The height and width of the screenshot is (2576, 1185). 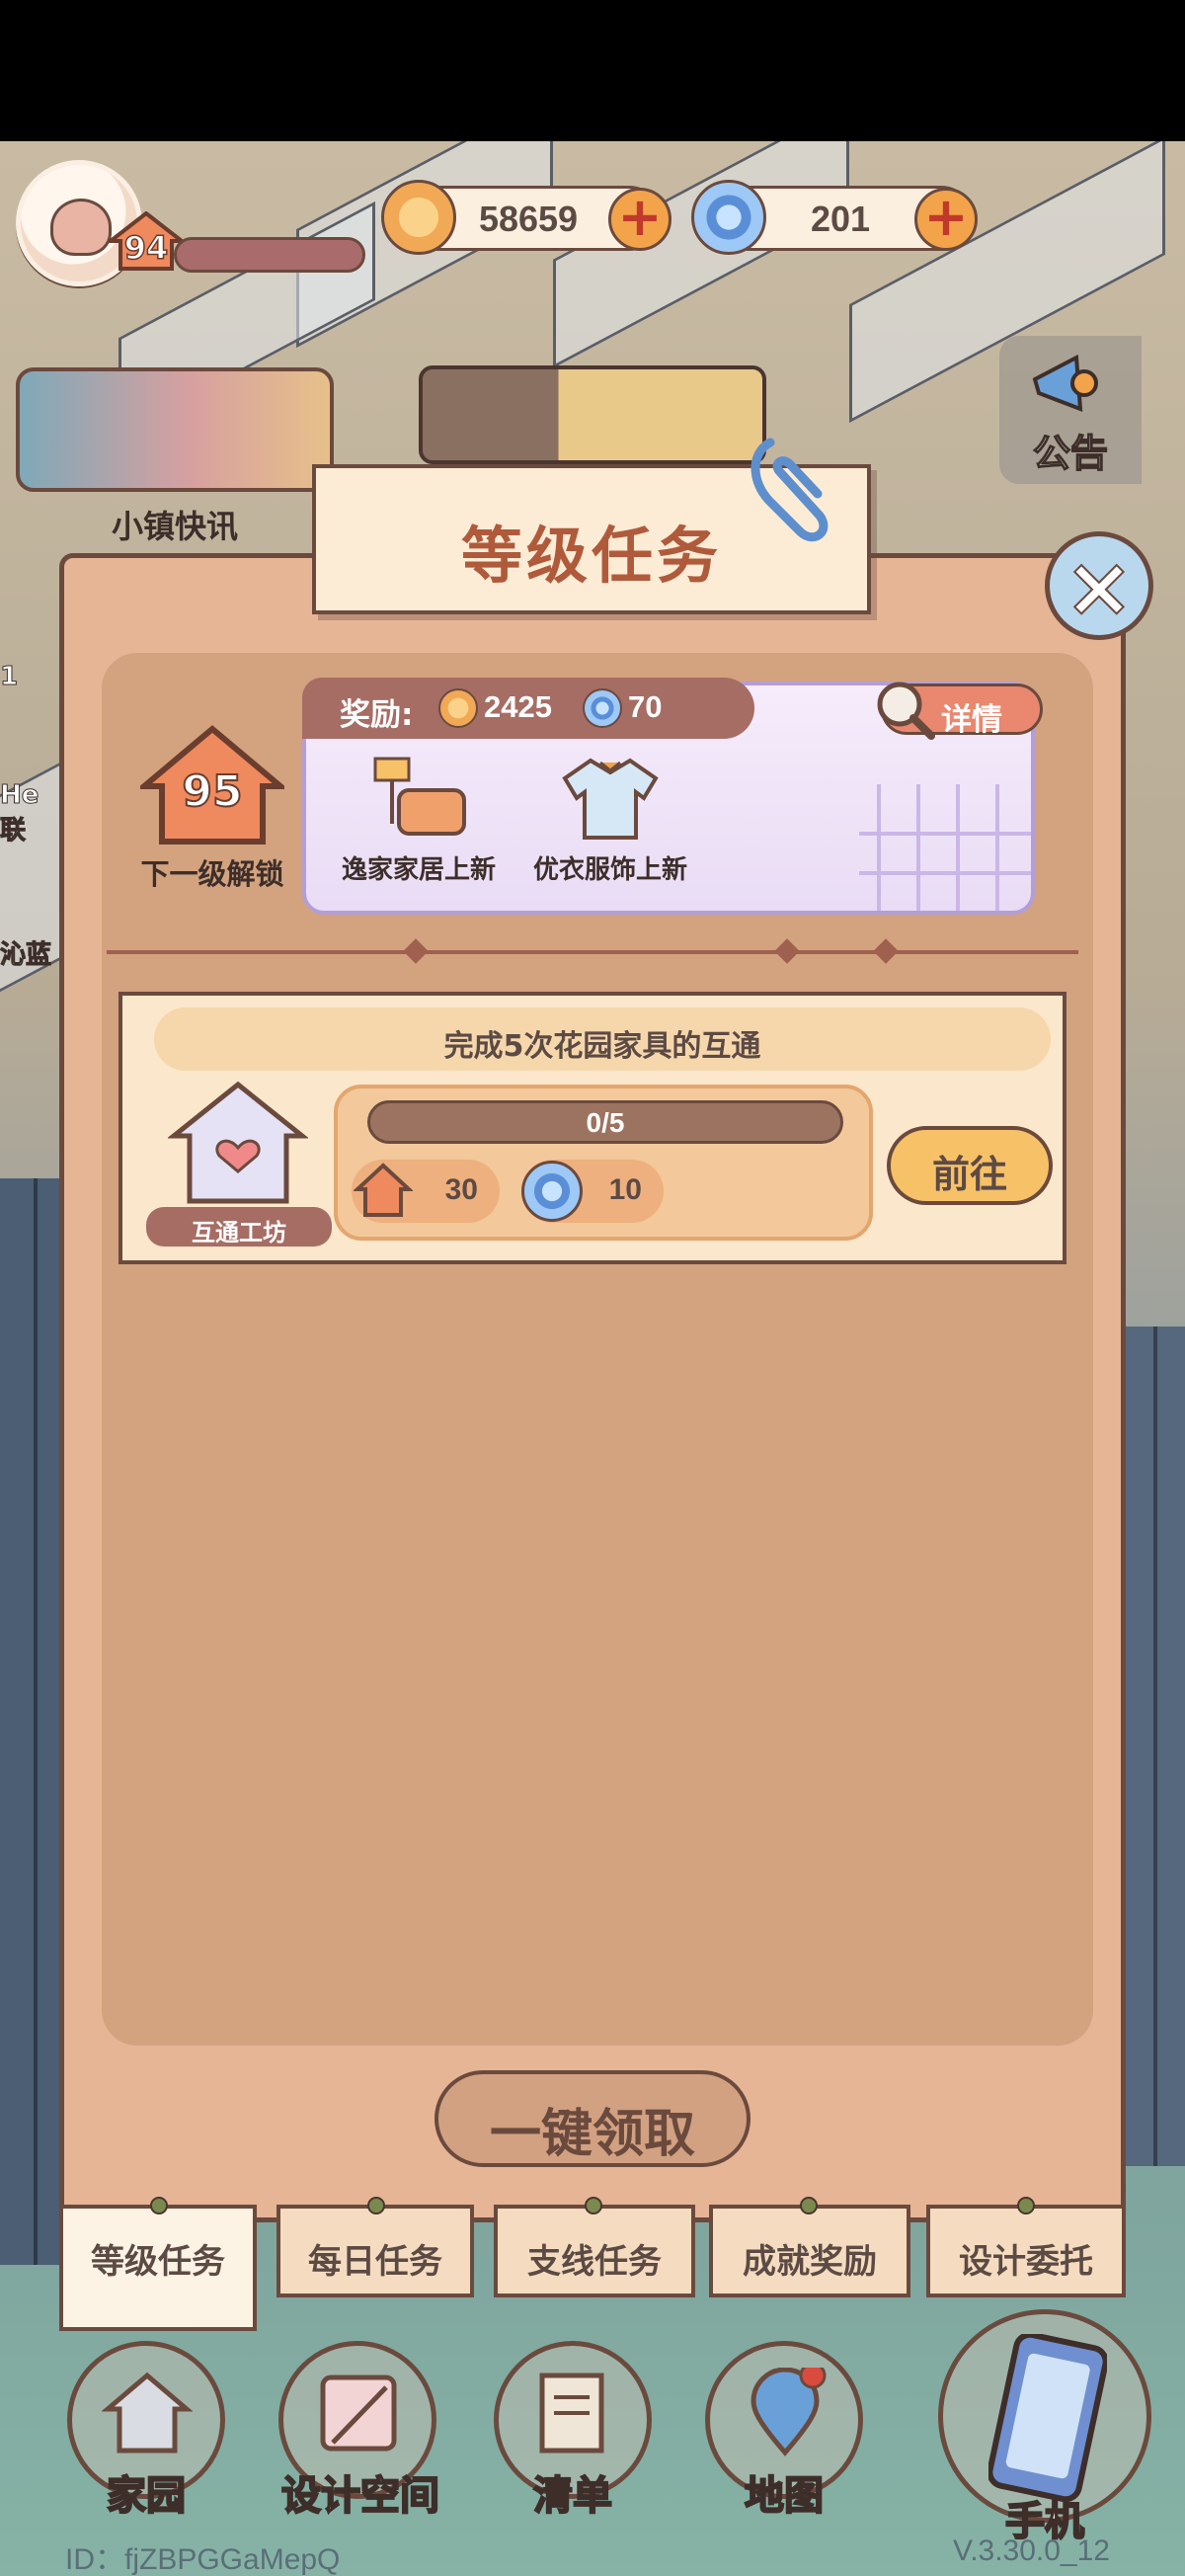 I want to click on side-peek-text-4: 沁蓝, so click(x=26, y=955).